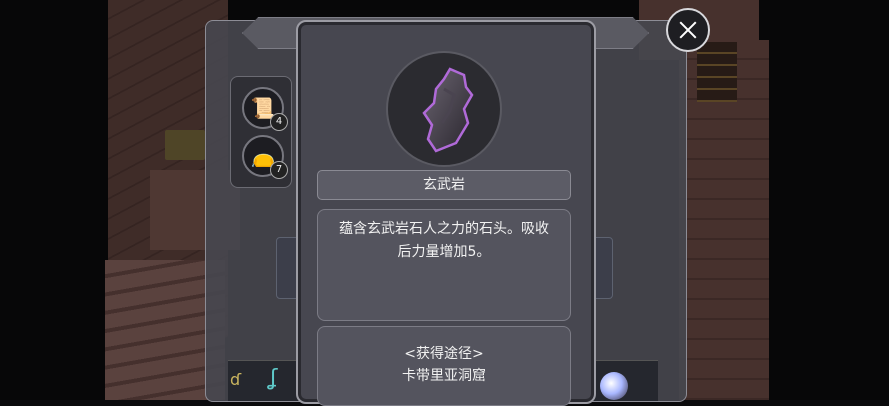  I want to click on item-slot-icon: ɗ, so click(235, 379).